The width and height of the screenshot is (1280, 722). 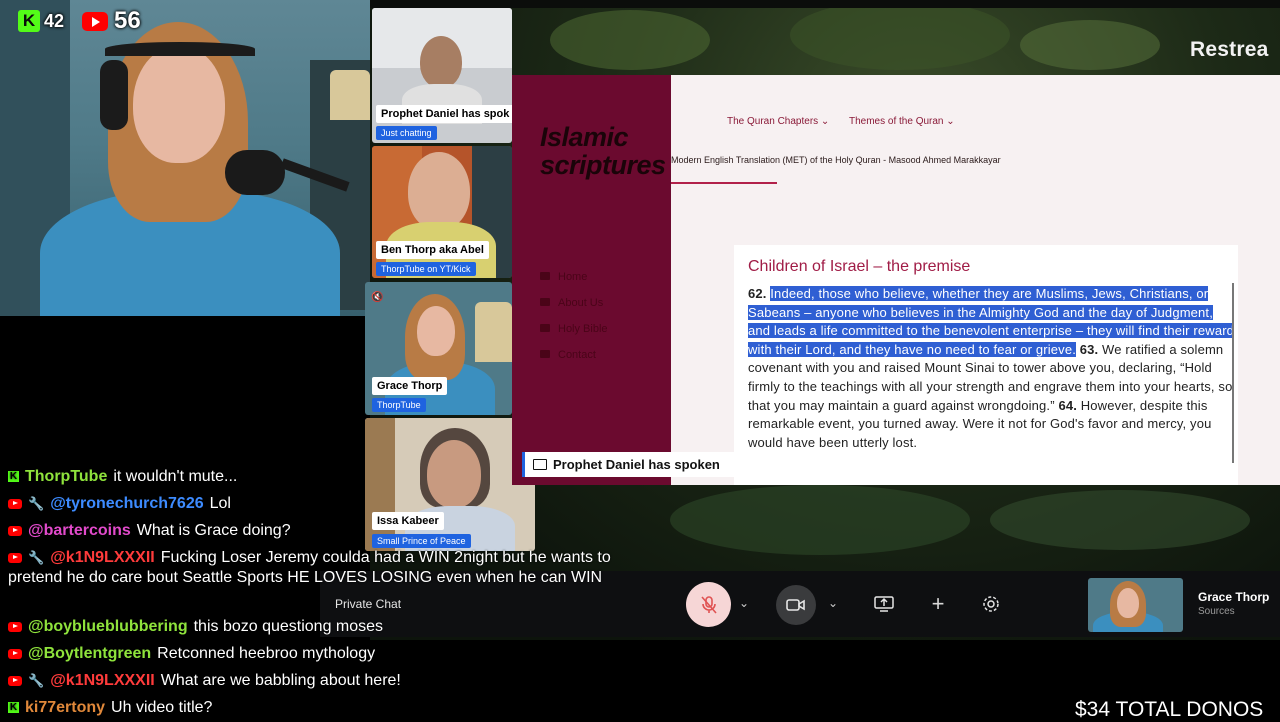 What do you see at coordinates (444, 114) in the screenshot?
I see `participant-name: Prophet Daniel has spok` at bounding box center [444, 114].